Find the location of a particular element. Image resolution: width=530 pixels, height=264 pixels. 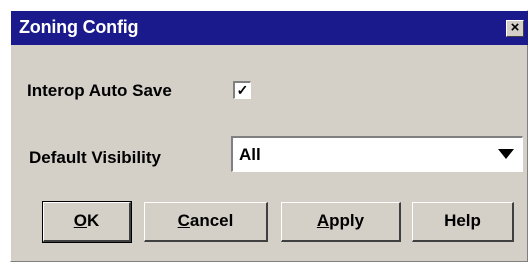

interop-auto-save-checkbox: ✓ is located at coordinates (242, 90).